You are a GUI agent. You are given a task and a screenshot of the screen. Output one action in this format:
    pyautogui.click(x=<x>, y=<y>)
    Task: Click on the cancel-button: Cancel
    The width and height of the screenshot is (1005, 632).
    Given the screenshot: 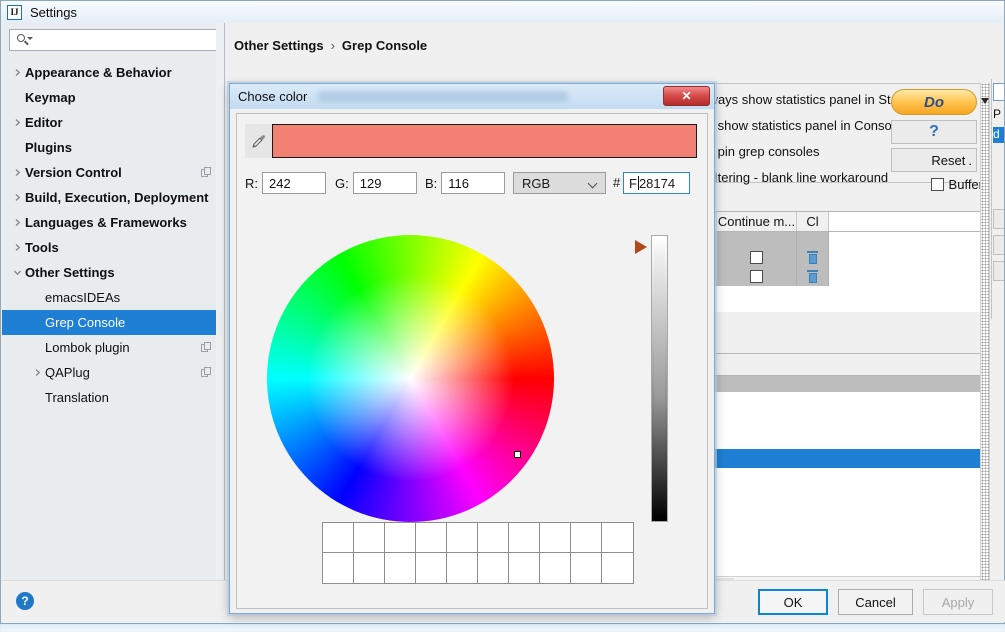 What is the action you would take?
    pyautogui.click(x=875, y=602)
    